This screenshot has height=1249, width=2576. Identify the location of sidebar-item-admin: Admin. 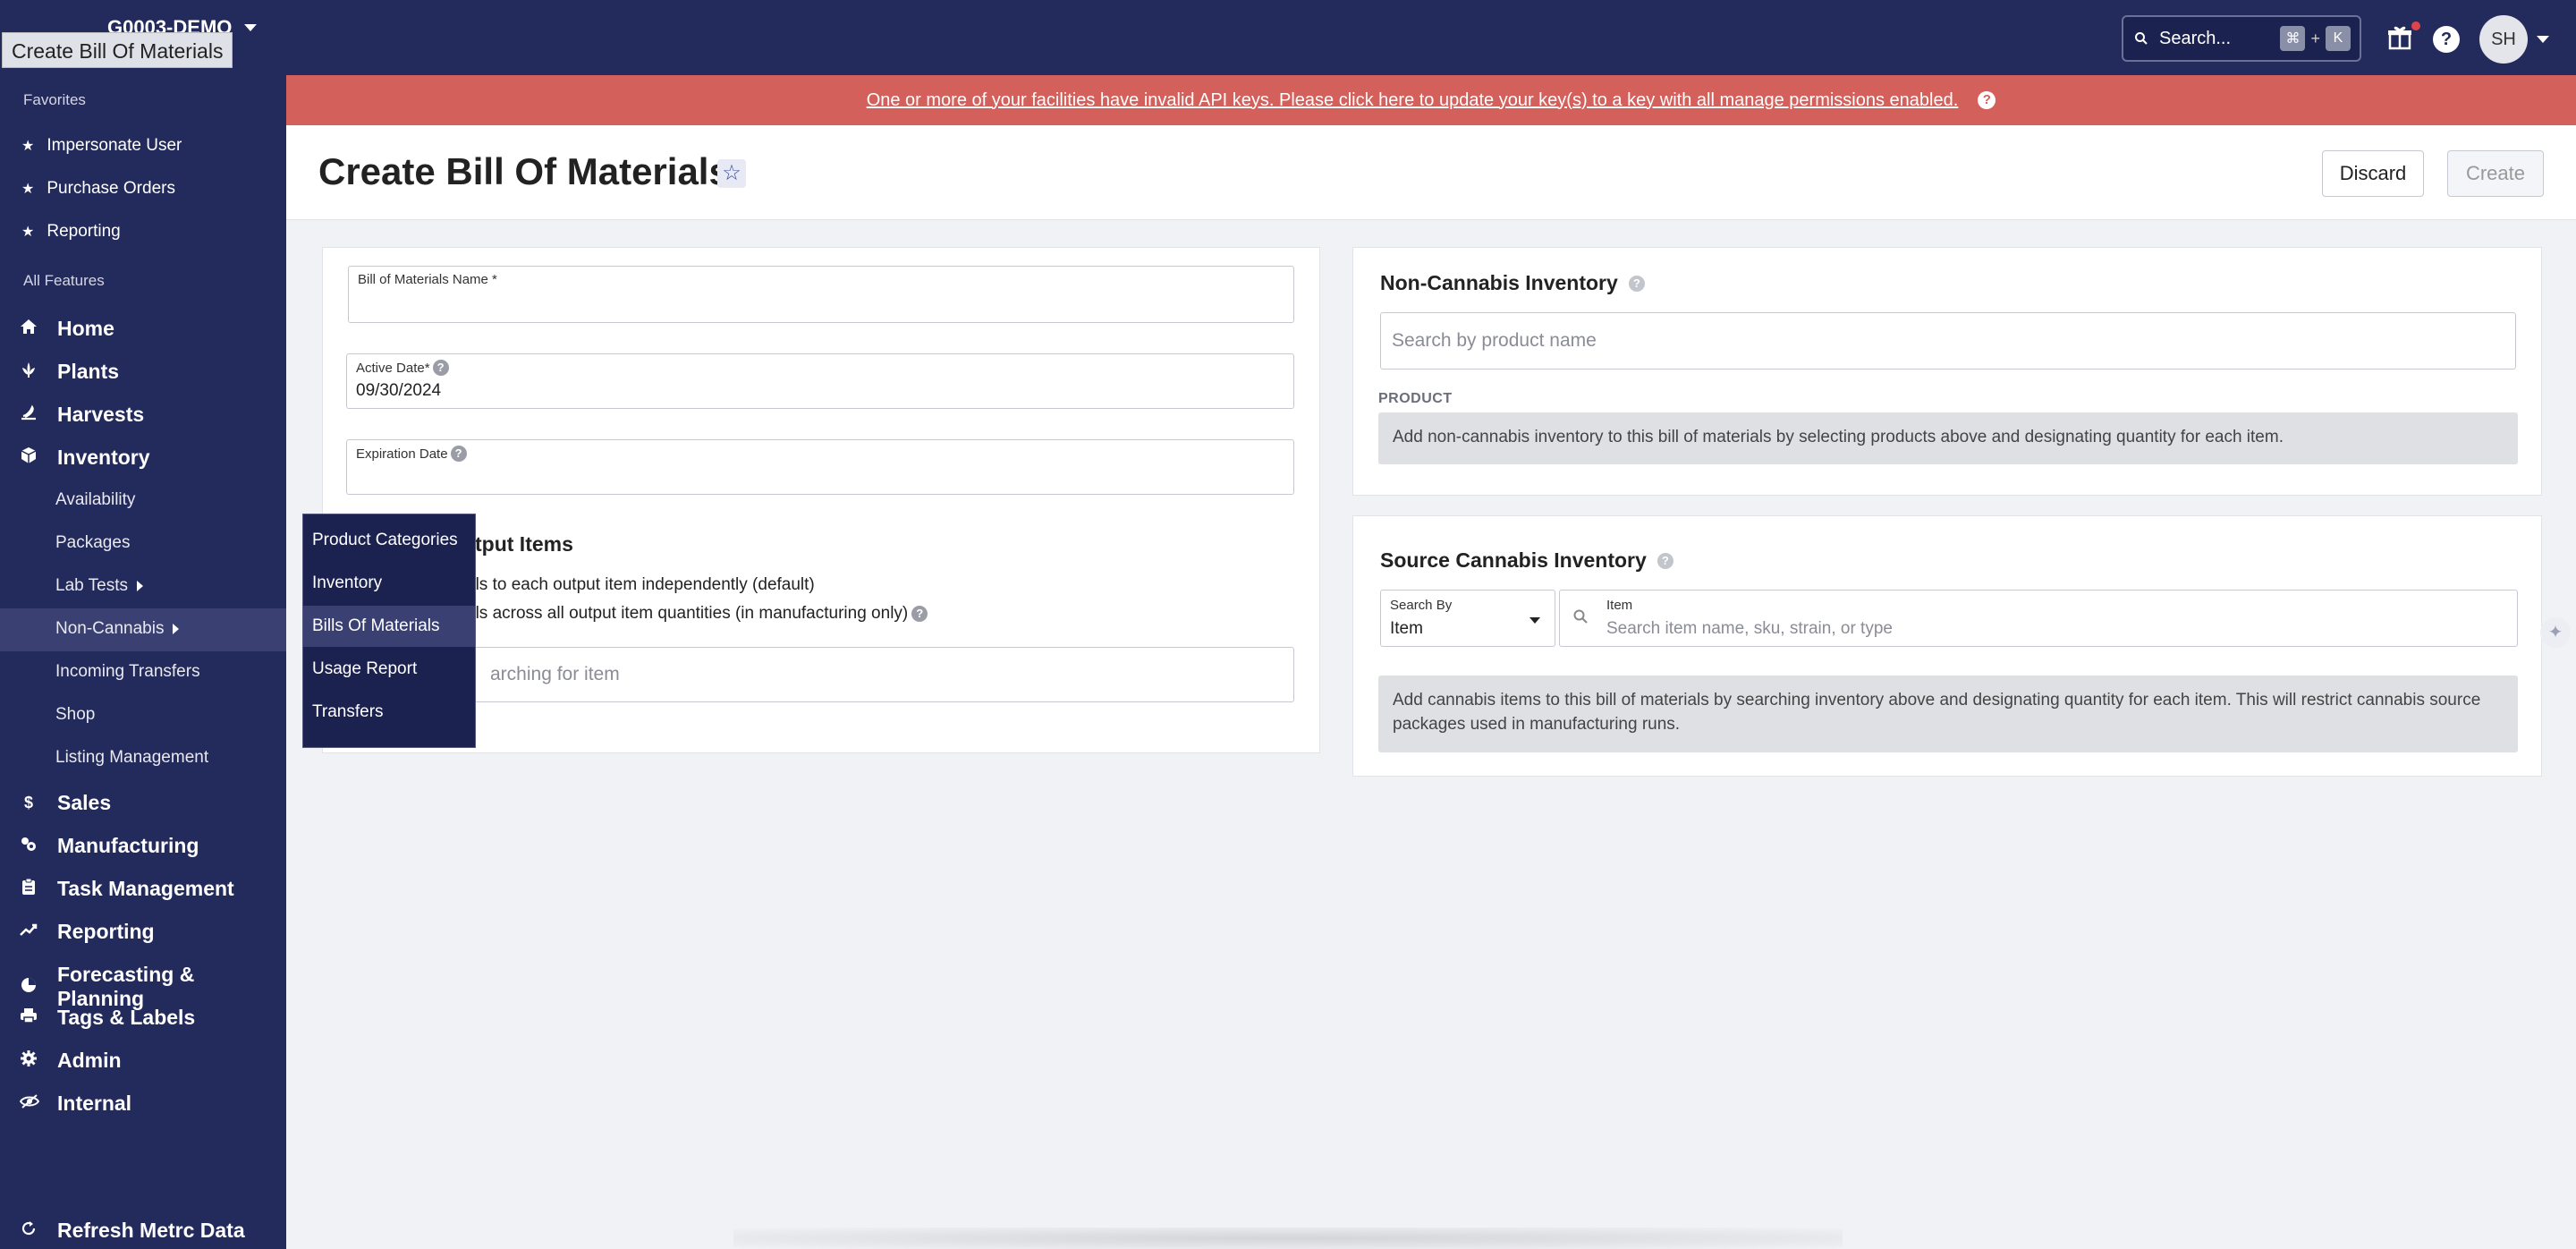
(71, 1061).